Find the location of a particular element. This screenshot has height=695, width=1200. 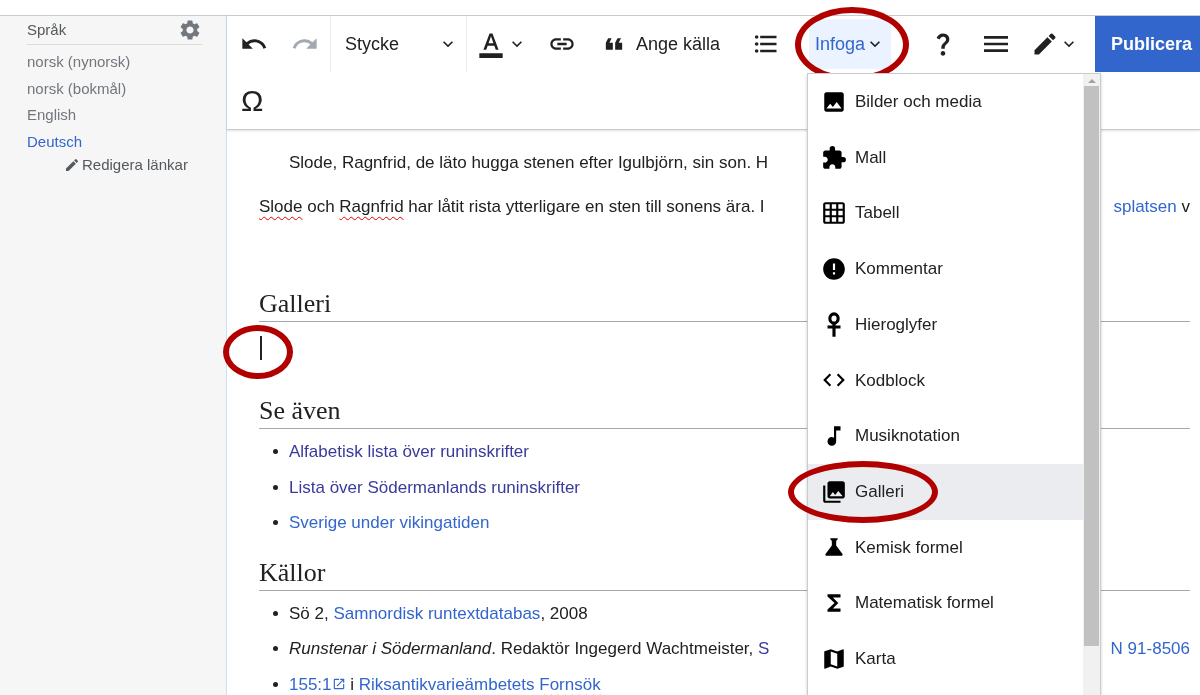

paragraph-text: Slode och Ragnfrid har låtit rista ytterligare en sten till sonens ära. I is located at coordinates (512, 206).